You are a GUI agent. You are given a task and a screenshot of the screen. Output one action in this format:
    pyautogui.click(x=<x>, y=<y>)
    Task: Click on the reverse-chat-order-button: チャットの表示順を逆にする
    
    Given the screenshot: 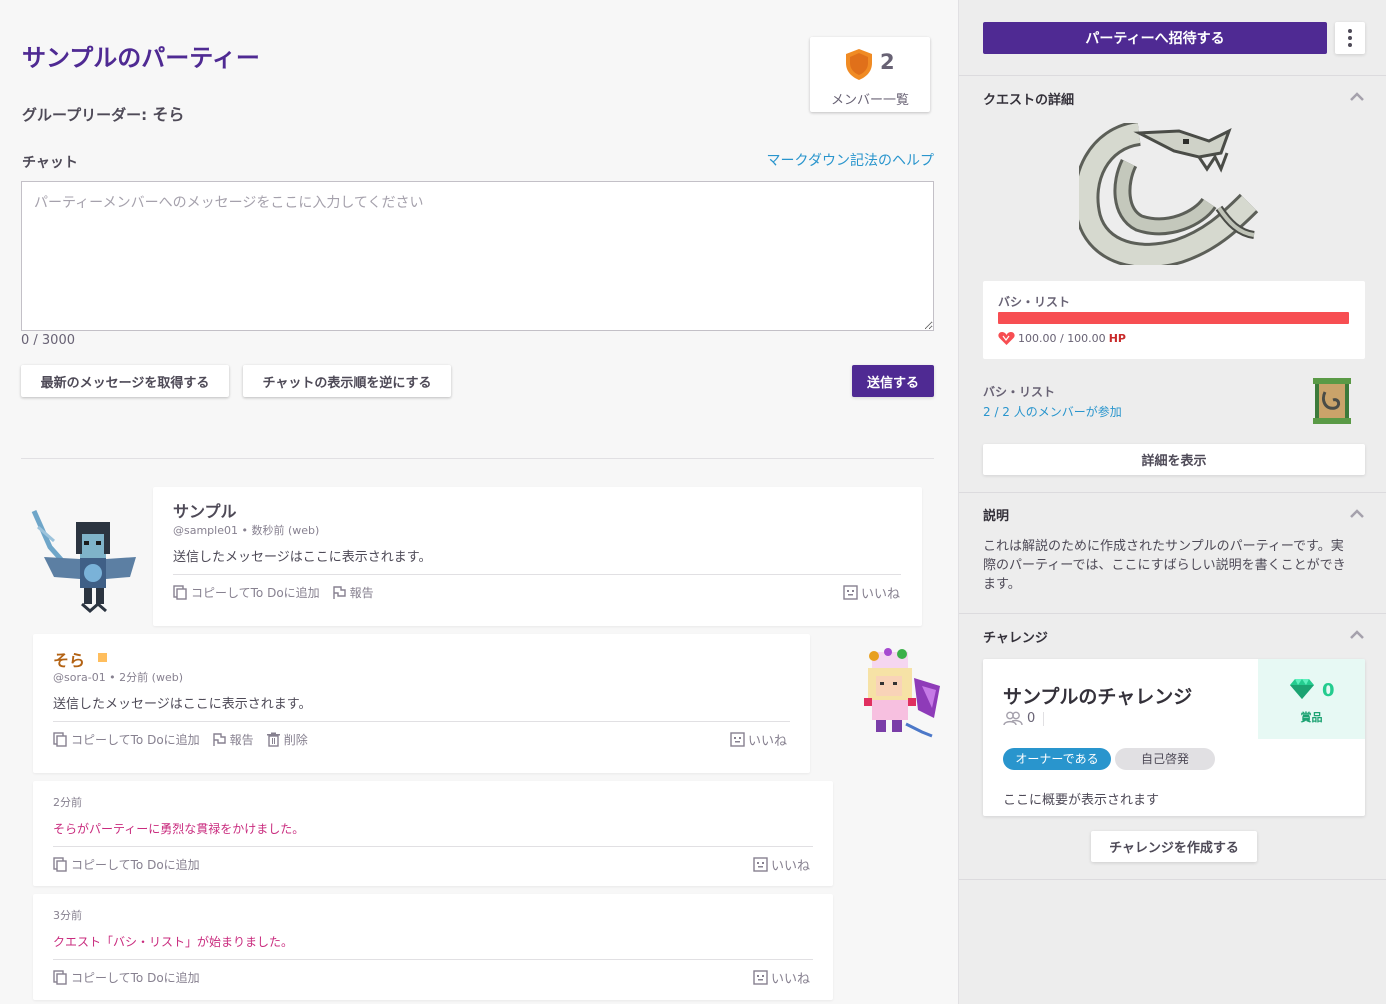 What is the action you would take?
    pyautogui.click(x=347, y=381)
    